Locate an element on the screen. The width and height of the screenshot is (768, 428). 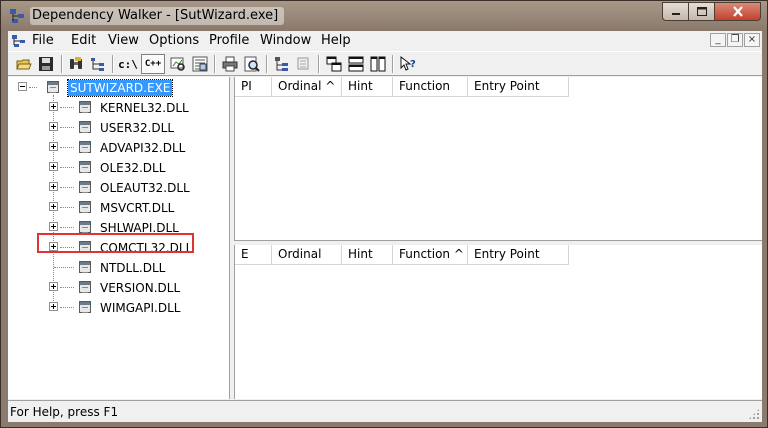
toolbar: c:\ C++ ? is located at coordinates (385, 63).